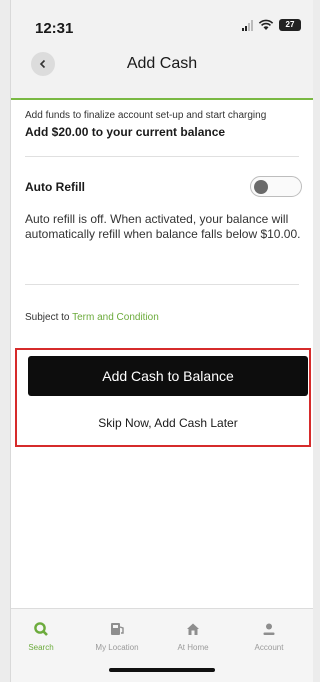  What do you see at coordinates (269, 629) in the screenshot?
I see `account-icon` at bounding box center [269, 629].